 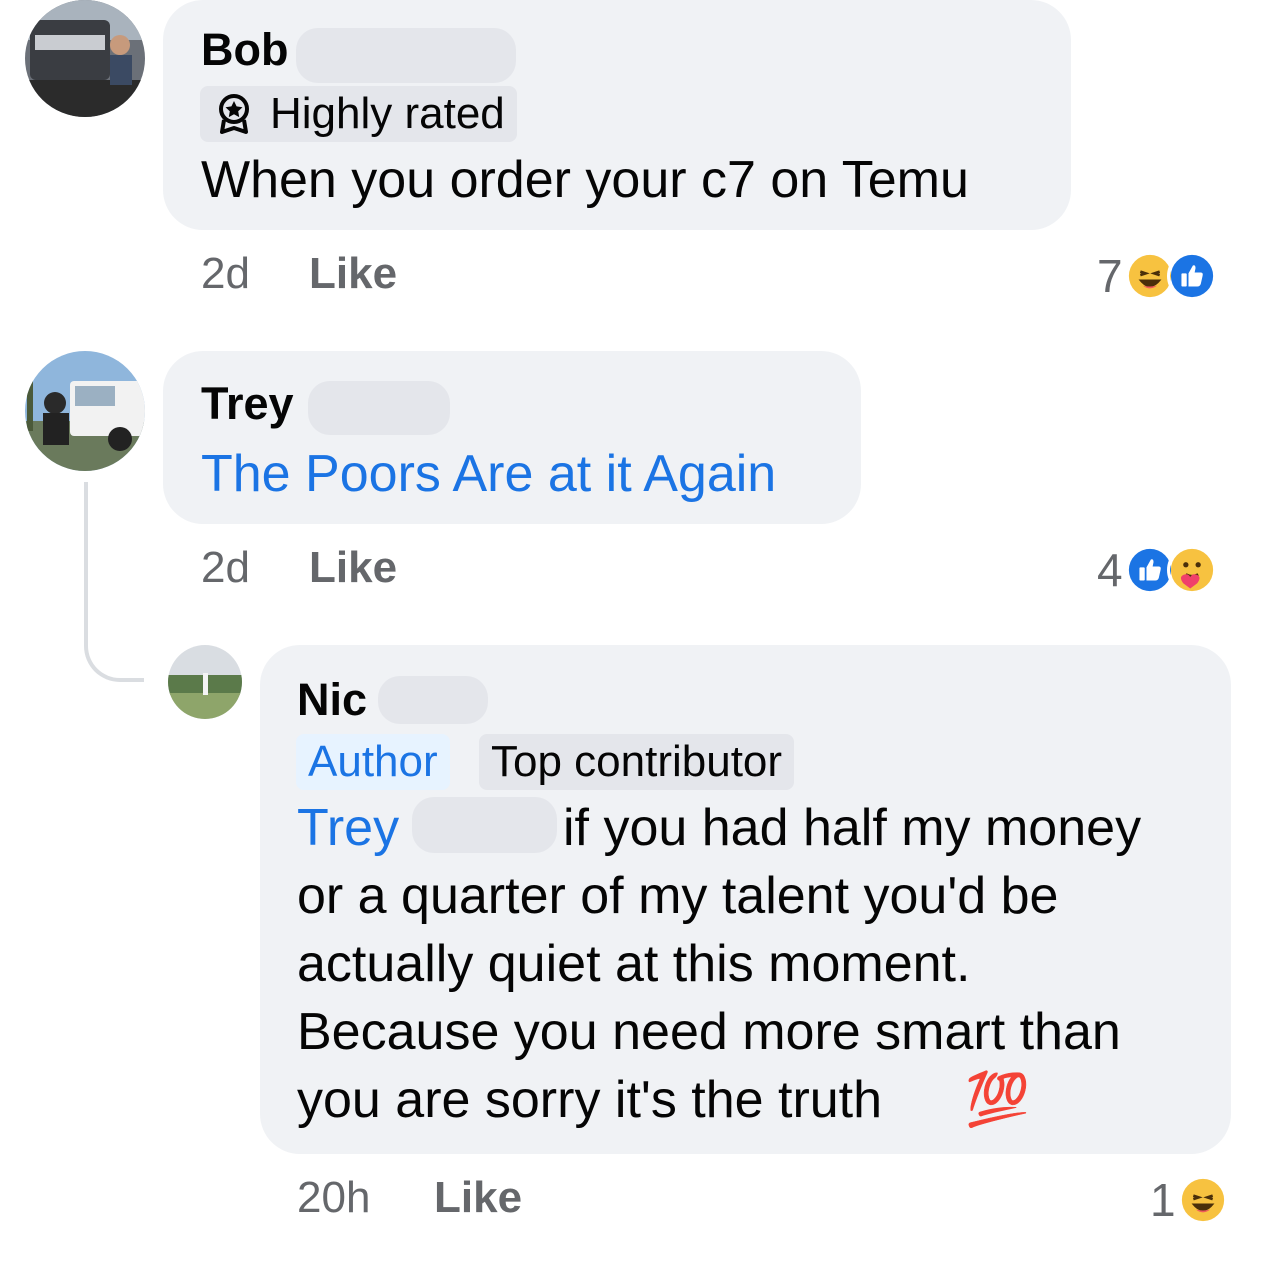 What do you see at coordinates (678, 896) in the screenshot?
I see `comment-text-line: or a quarter of my talent you'd be` at bounding box center [678, 896].